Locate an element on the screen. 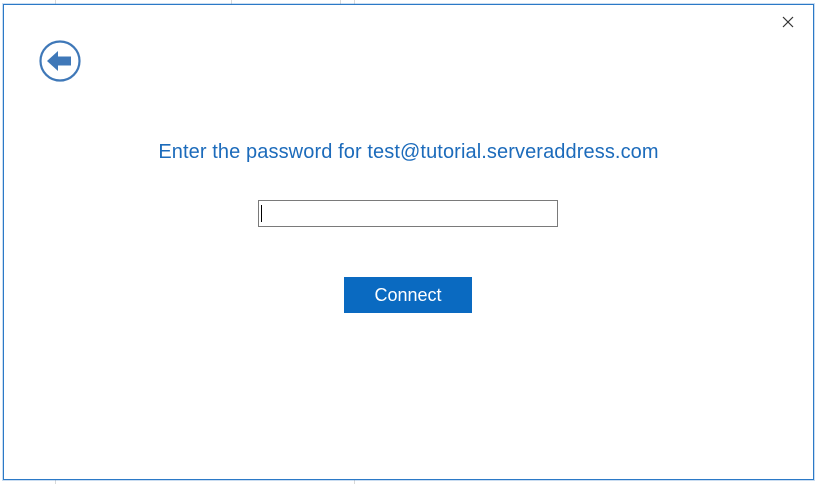 The width and height of the screenshot is (820, 484). close-button is located at coordinates (788, 22).